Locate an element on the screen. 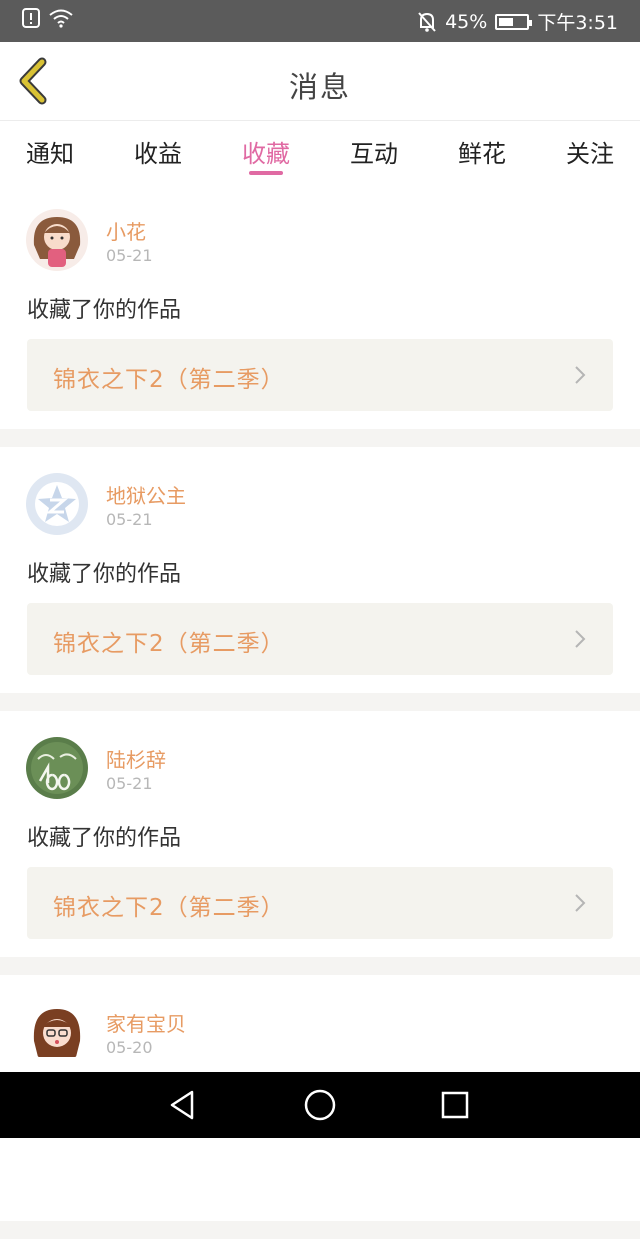  home-circle-icon is located at coordinates (320, 1105).